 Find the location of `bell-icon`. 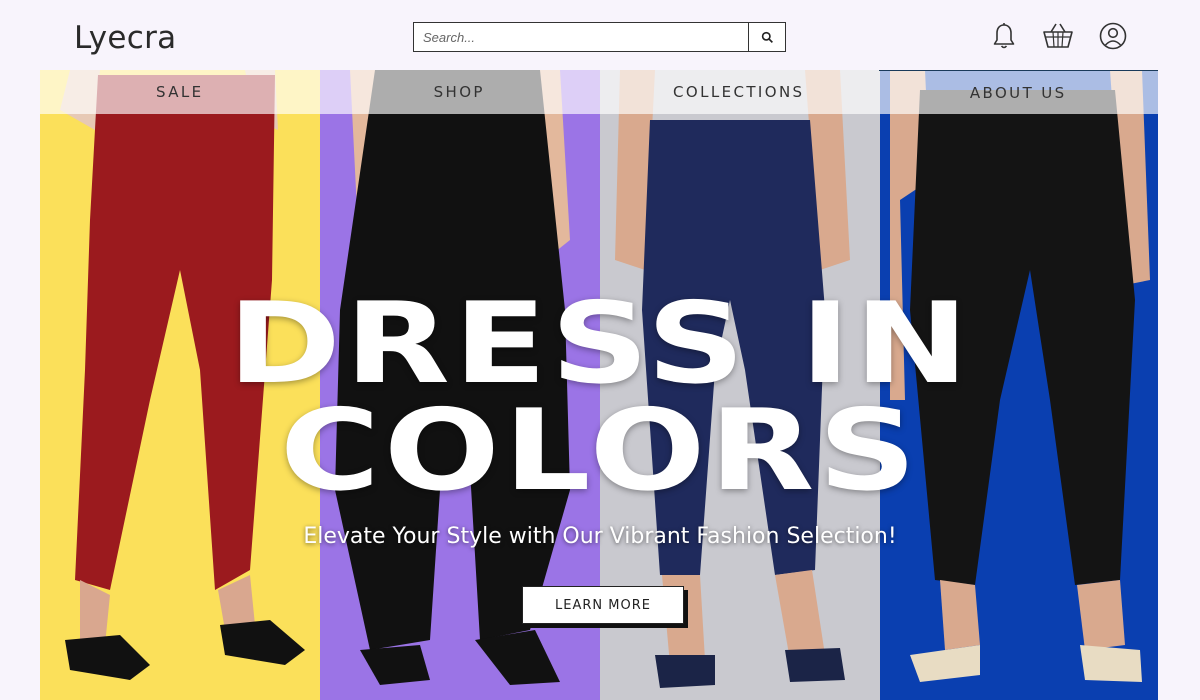

bell-icon is located at coordinates (1004, 36).